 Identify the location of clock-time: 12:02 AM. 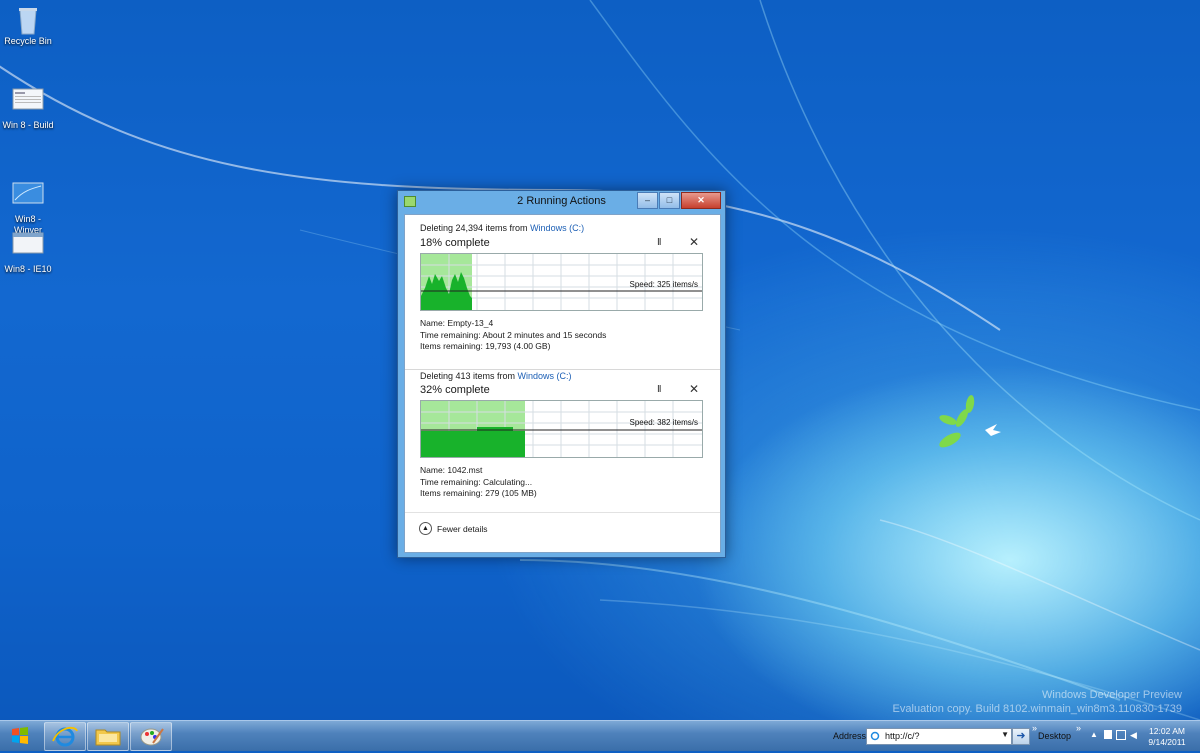
(1167, 731).